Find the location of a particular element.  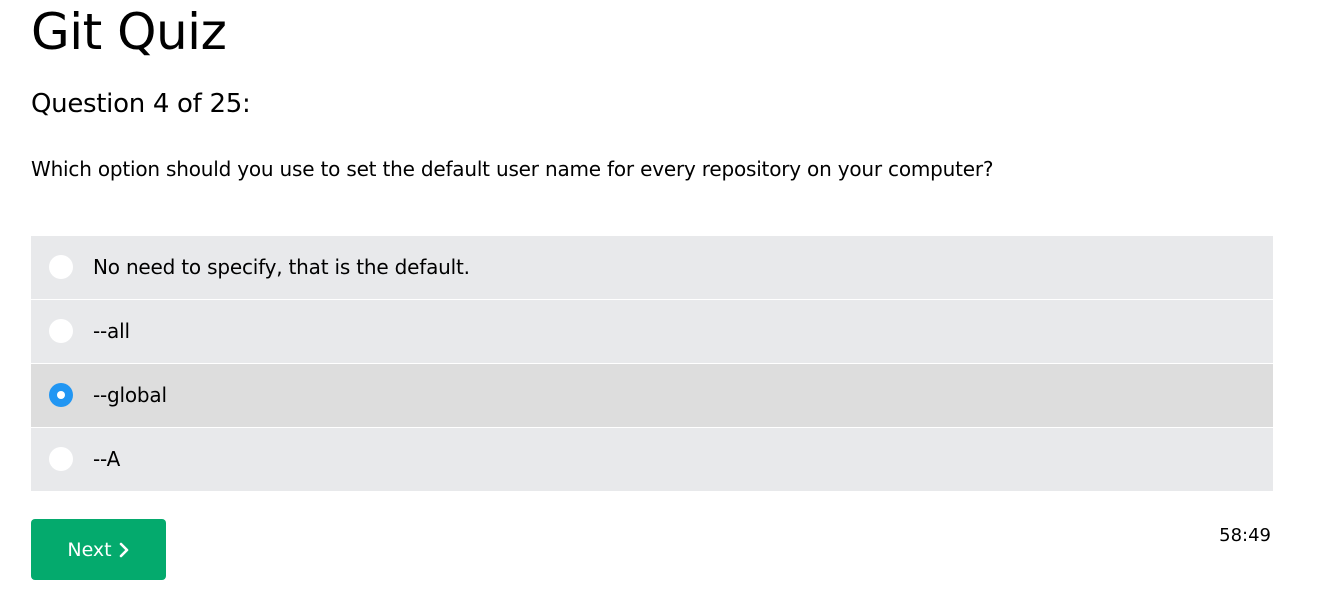

next-button-label: Next is located at coordinates (89, 549).